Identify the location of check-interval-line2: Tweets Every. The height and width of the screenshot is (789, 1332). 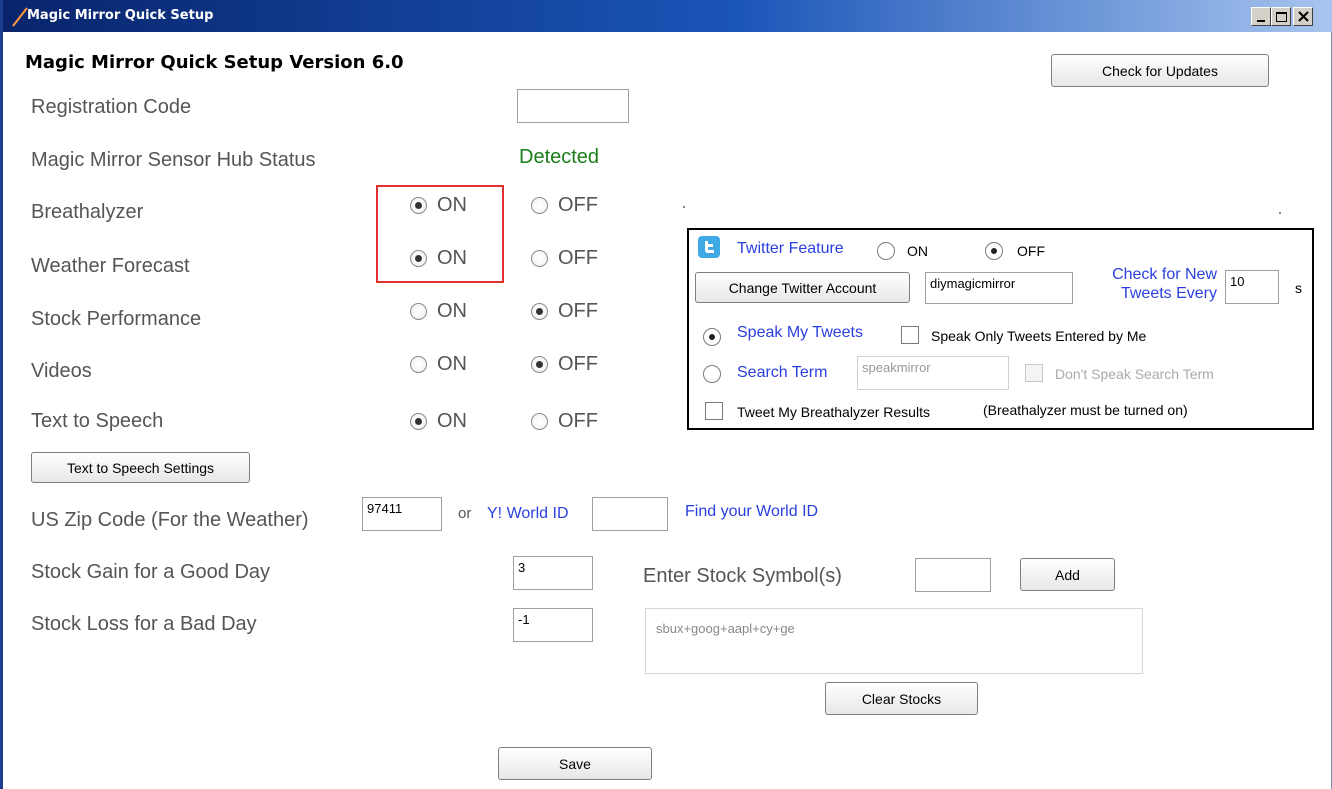
(1168, 293).